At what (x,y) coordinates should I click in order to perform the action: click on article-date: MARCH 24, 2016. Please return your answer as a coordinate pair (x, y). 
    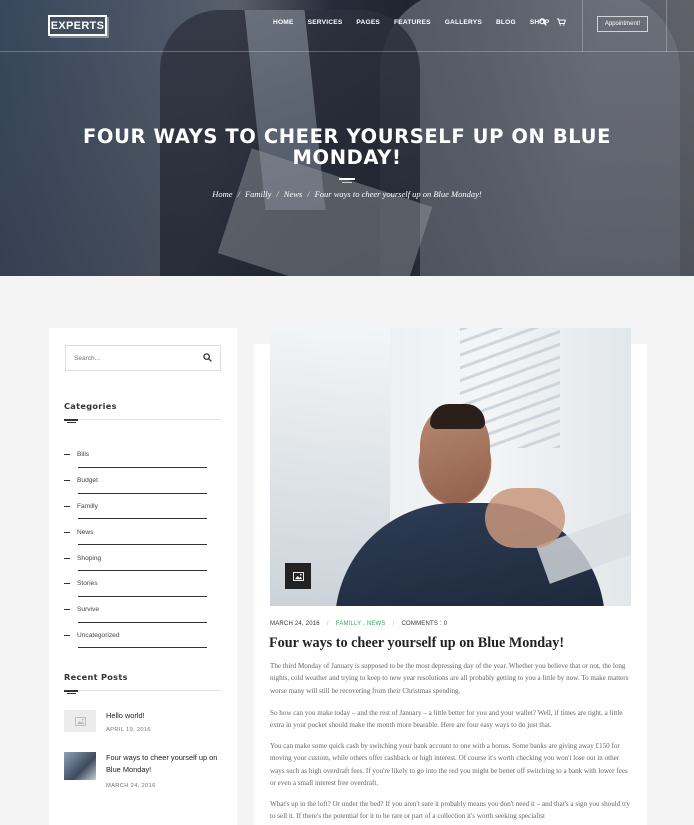
    Looking at the image, I should click on (295, 624).